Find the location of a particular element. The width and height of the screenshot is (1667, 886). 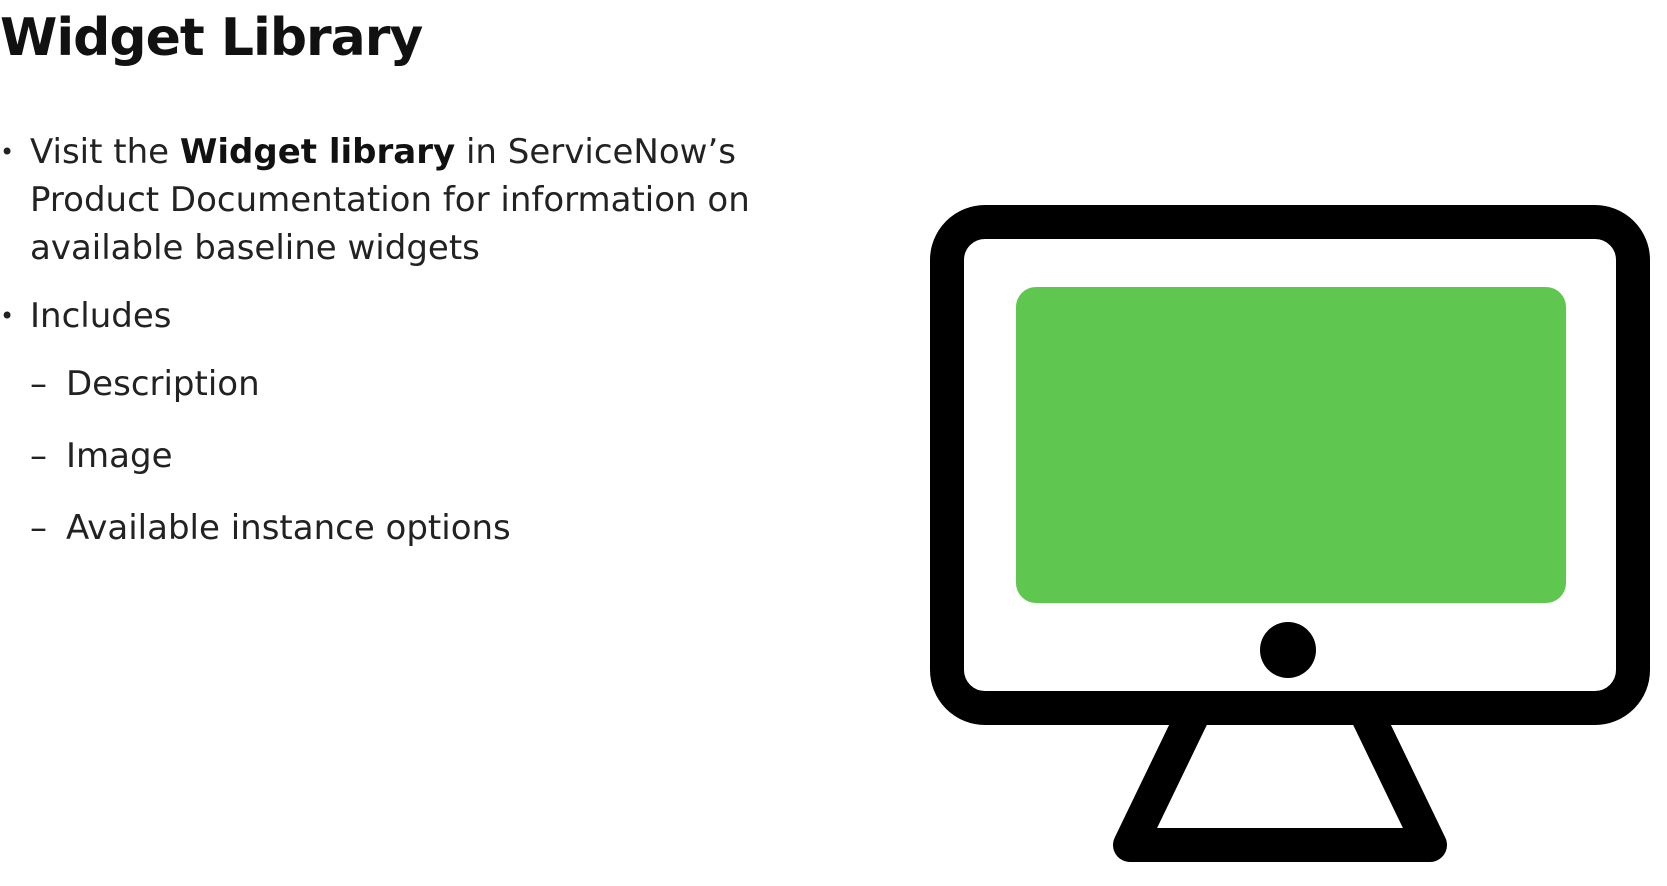

sub-item-instance-options: – Available instance options is located at coordinates (420, 528).